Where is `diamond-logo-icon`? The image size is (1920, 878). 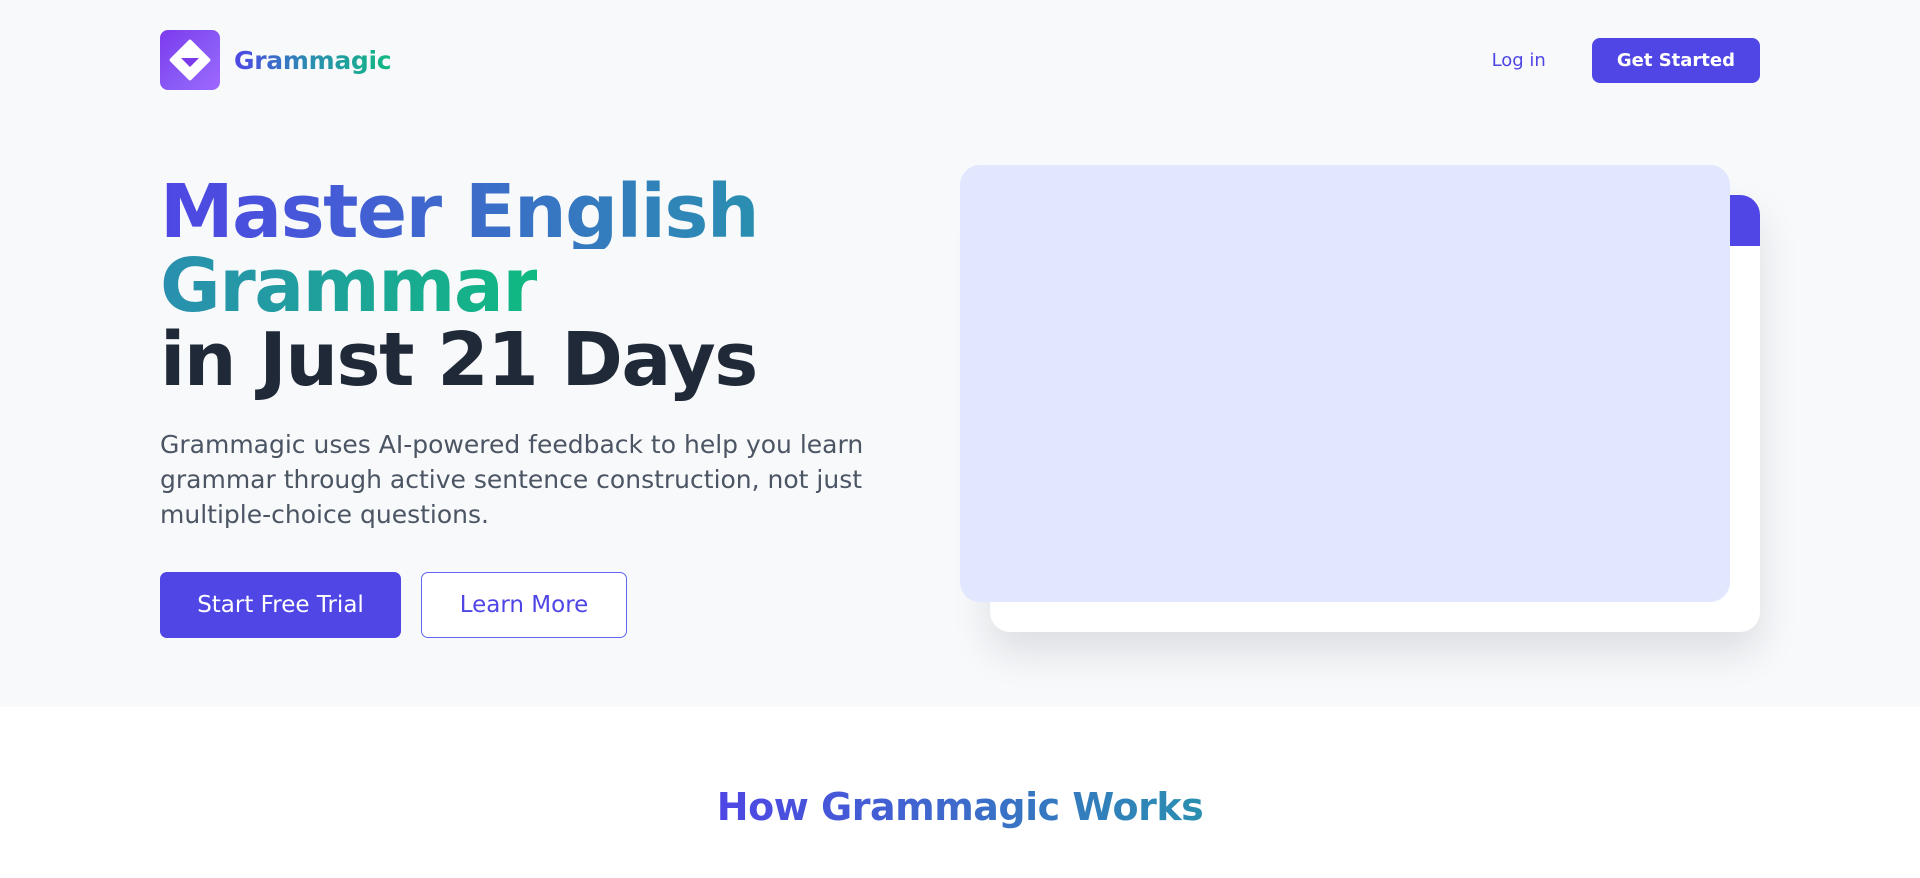
diamond-logo-icon is located at coordinates (190, 60).